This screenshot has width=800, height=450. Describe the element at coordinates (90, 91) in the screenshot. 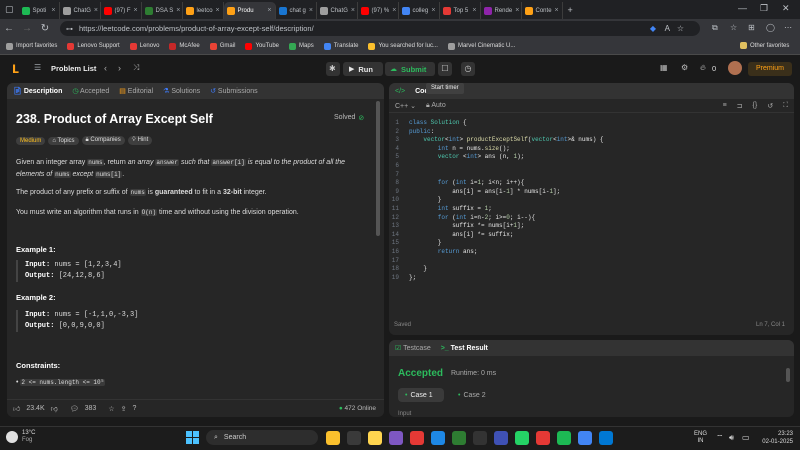

I see `tab-accepted: ◷ Accepted` at that location.